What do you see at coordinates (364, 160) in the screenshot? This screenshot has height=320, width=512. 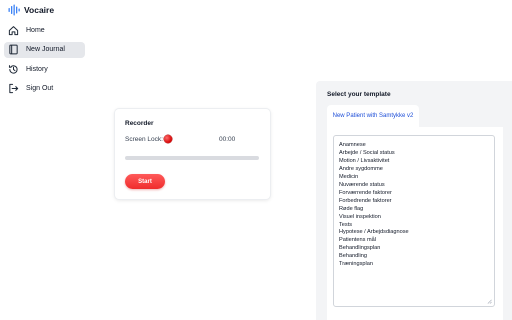 I see `template-line: Motion / Livsaktivitet` at bounding box center [364, 160].